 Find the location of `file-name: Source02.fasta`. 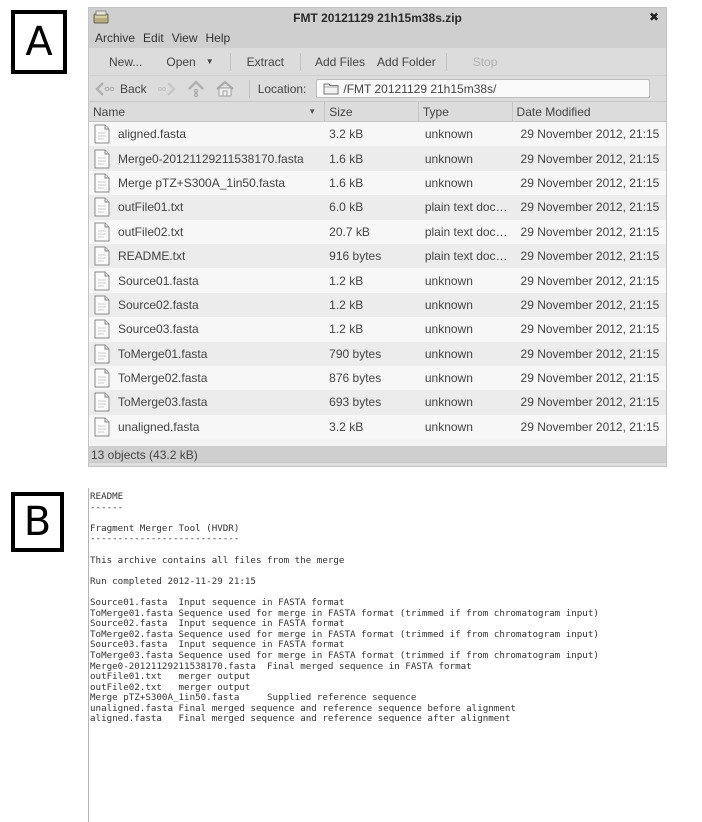

file-name: Source02.fasta is located at coordinates (158, 304).